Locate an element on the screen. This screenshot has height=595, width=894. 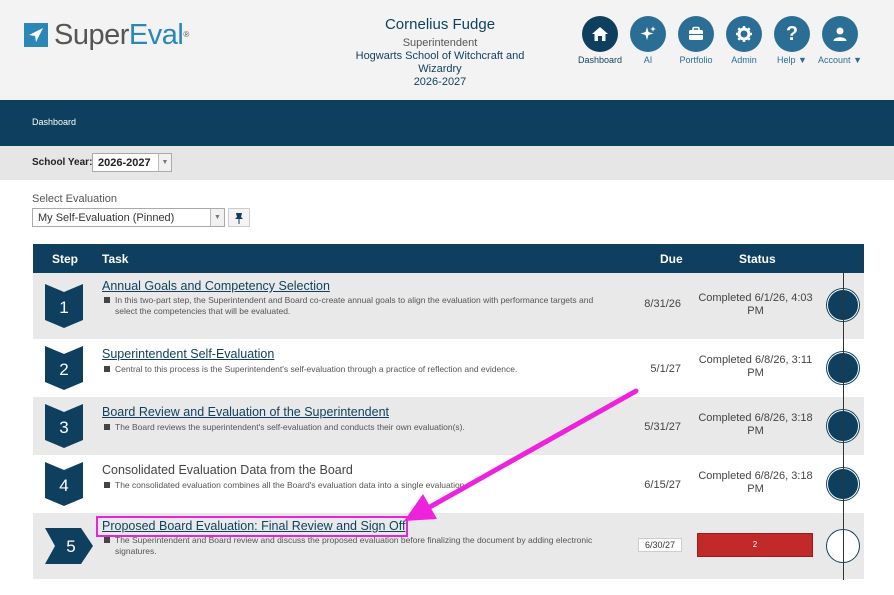
due-date: 5/31/27 is located at coordinates (662, 427).